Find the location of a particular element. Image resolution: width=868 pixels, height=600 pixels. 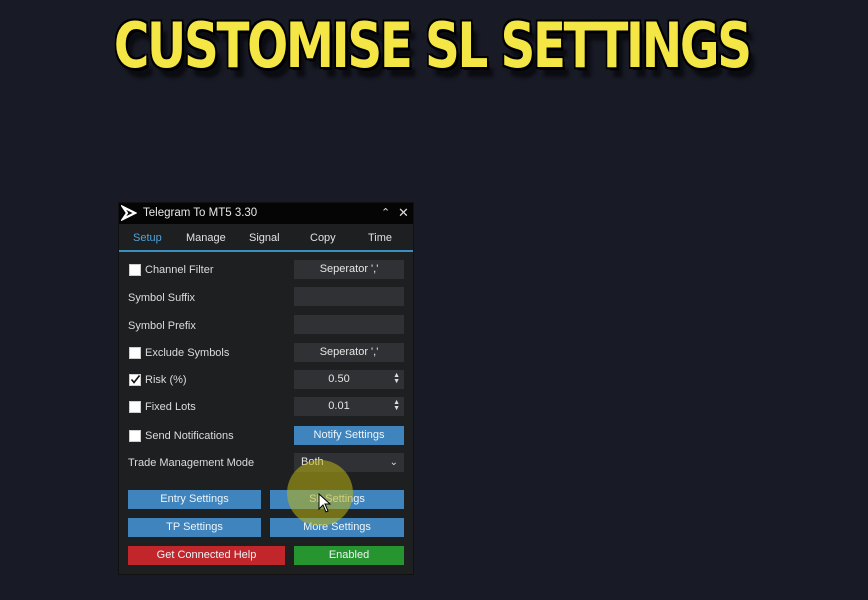

tab-setup: Setup is located at coordinates (147, 238).